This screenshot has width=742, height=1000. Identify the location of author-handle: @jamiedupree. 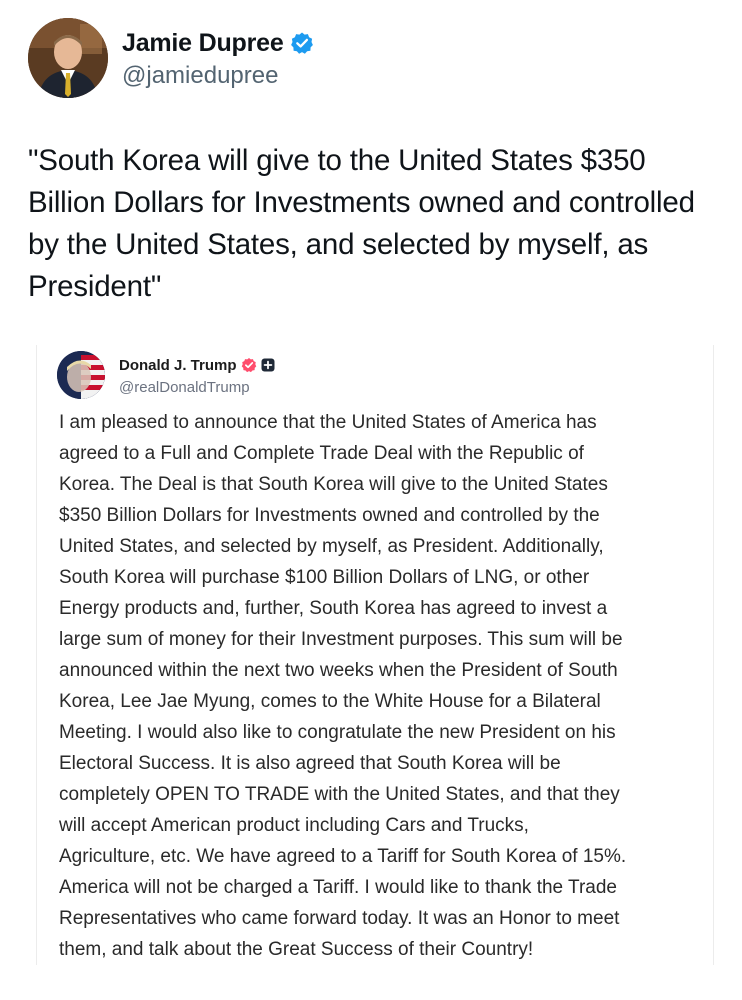
(218, 76).